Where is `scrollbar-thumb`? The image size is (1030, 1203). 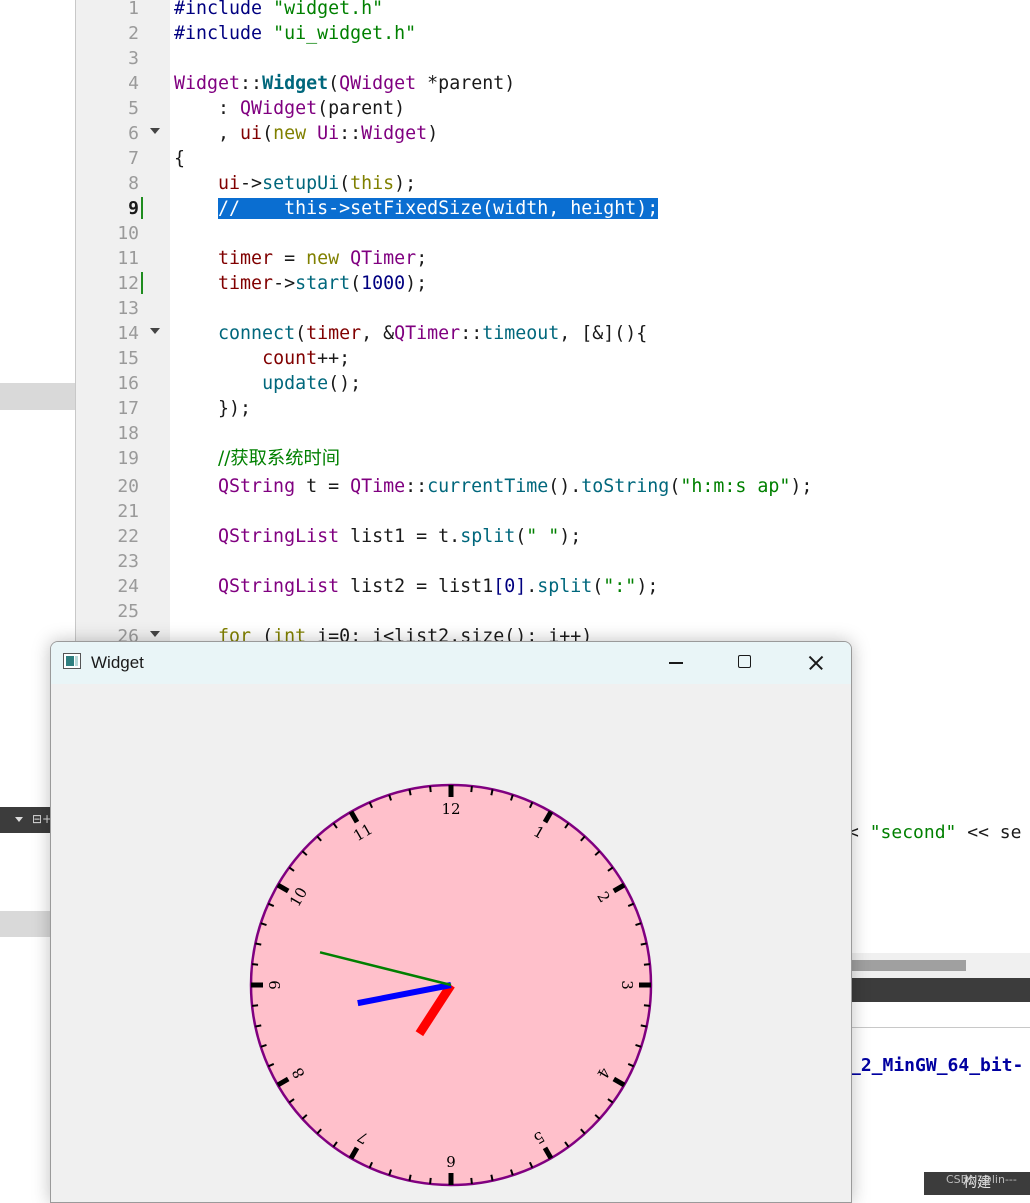 scrollbar-thumb is located at coordinates (908, 965).